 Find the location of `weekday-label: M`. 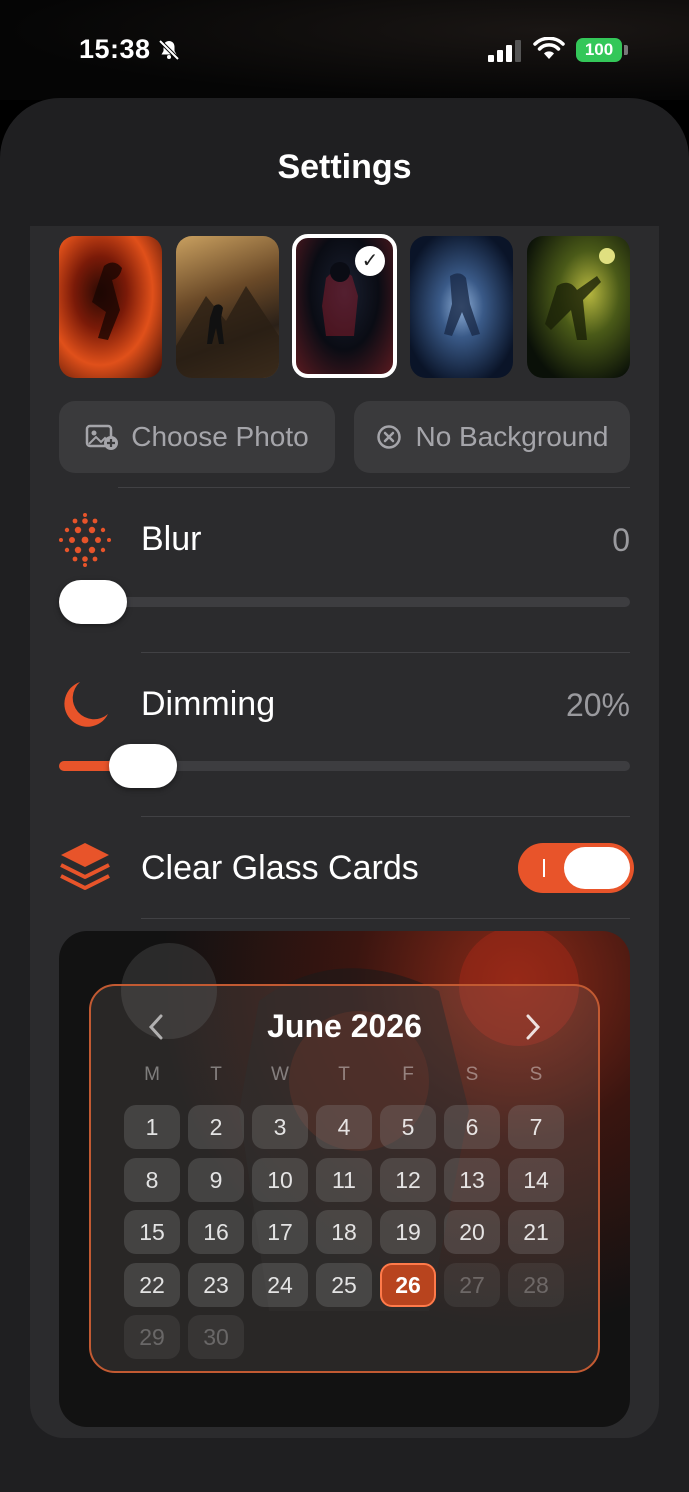

weekday-label: M is located at coordinates (152, 1074).